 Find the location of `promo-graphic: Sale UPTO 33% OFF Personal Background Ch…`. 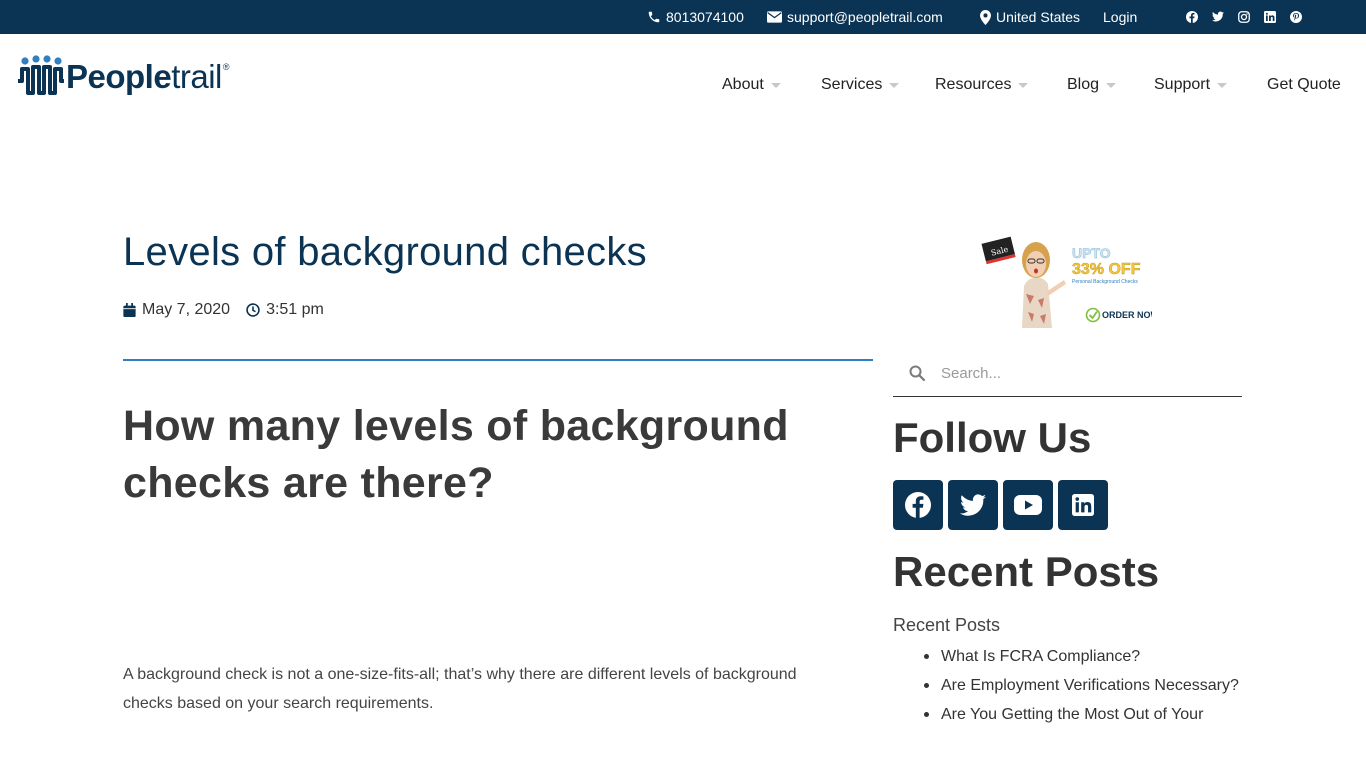

promo-graphic: Sale UPTO 33% OFF Personal Background Ch… is located at coordinates (1070, 282).